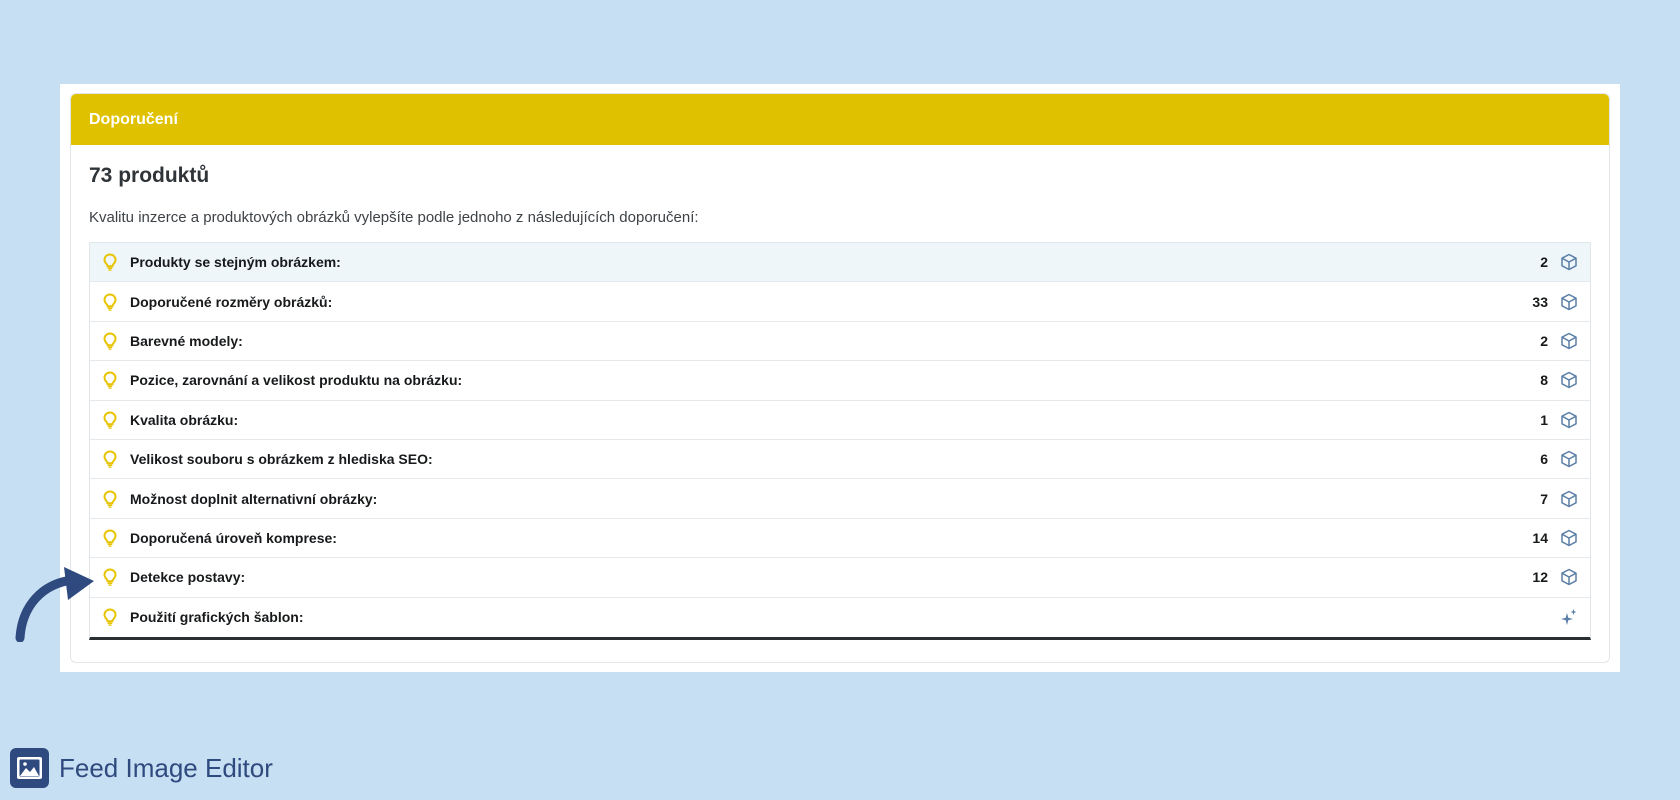  I want to click on recommendation-count: 12, so click(1540, 577).